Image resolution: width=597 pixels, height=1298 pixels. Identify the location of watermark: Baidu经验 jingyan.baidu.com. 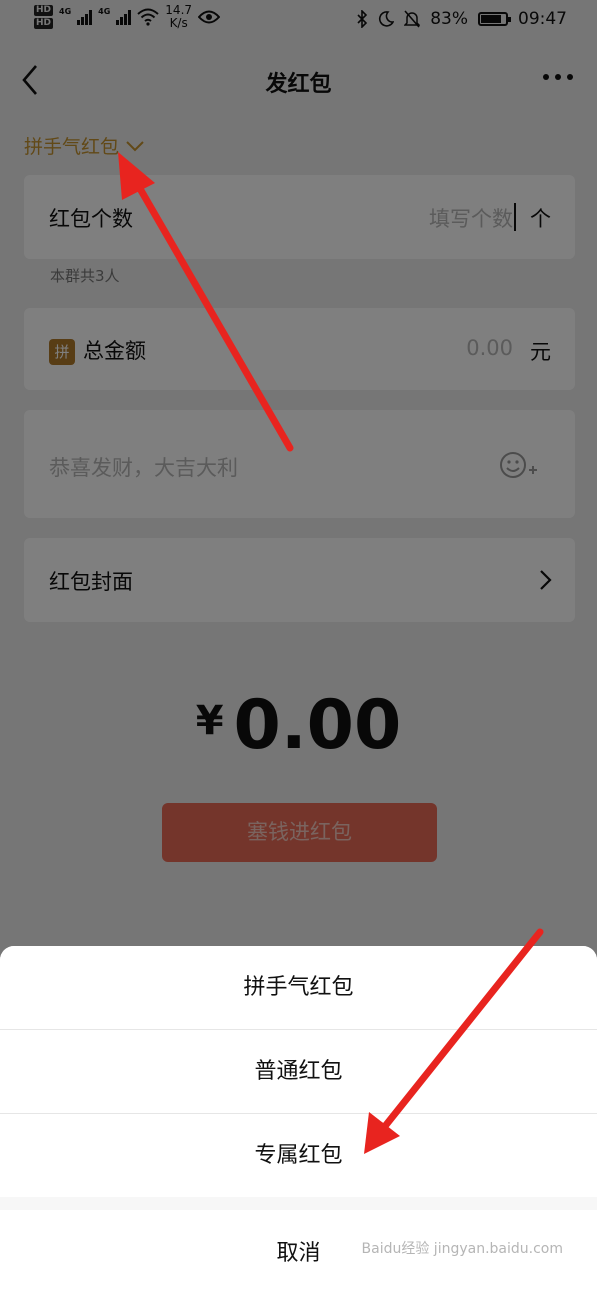
(462, 1249).